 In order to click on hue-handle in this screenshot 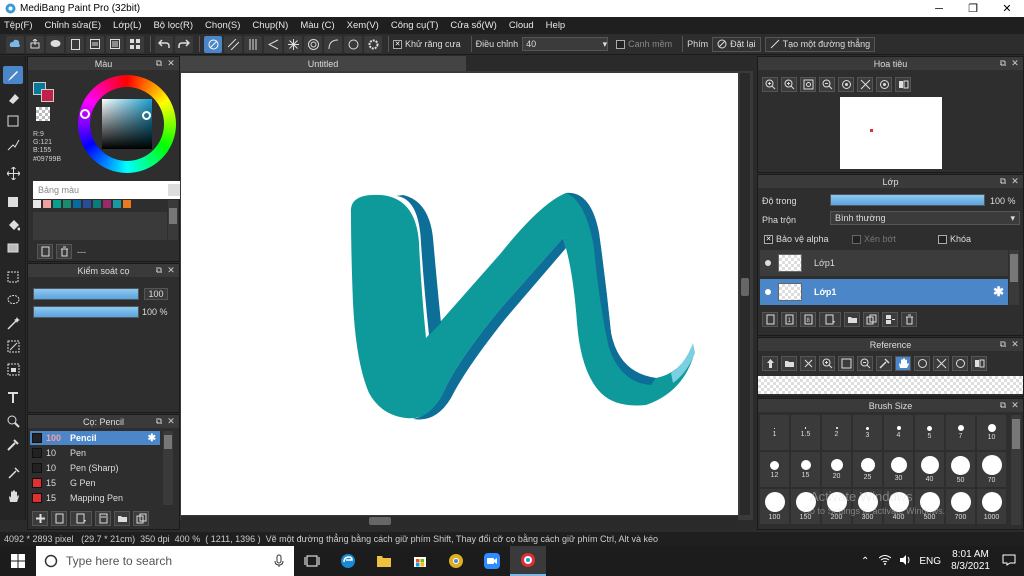, I will do `click(85, 114)`.